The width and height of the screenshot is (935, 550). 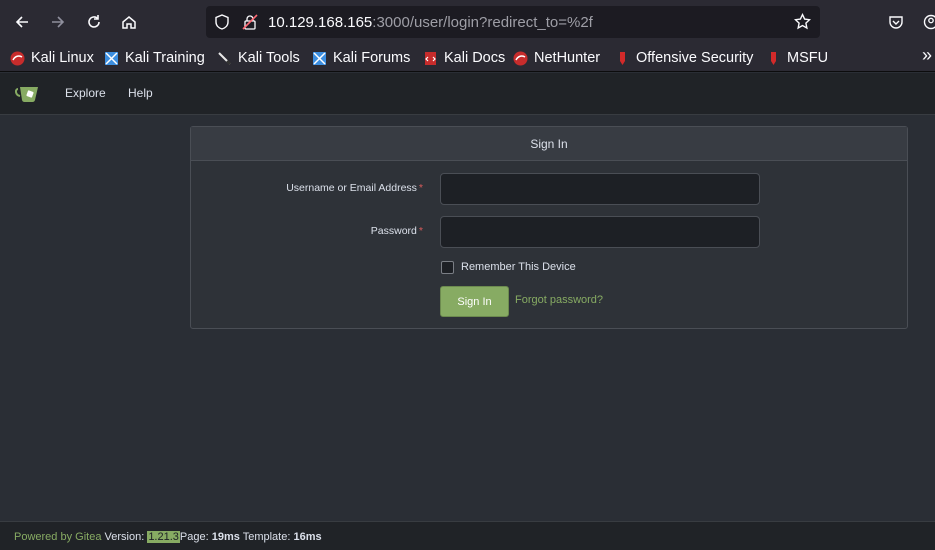 I want to click on bookmarks-overflow-icon: », so click(x=927, y=55).